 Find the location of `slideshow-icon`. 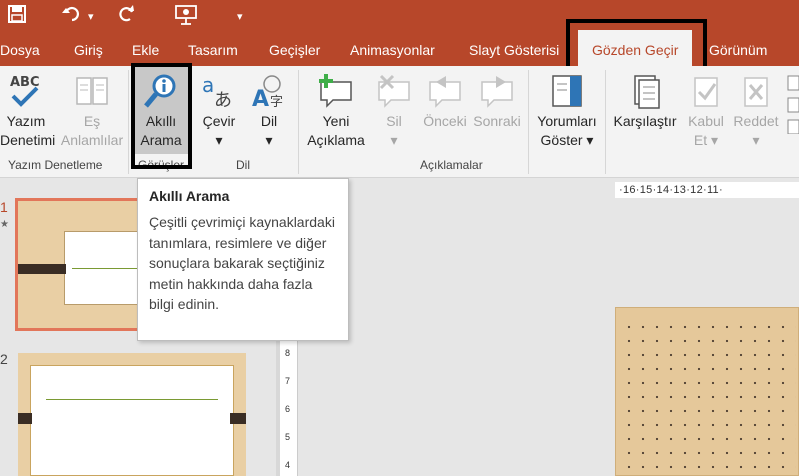

slideshow-icon is located at coordinates (186, 17).